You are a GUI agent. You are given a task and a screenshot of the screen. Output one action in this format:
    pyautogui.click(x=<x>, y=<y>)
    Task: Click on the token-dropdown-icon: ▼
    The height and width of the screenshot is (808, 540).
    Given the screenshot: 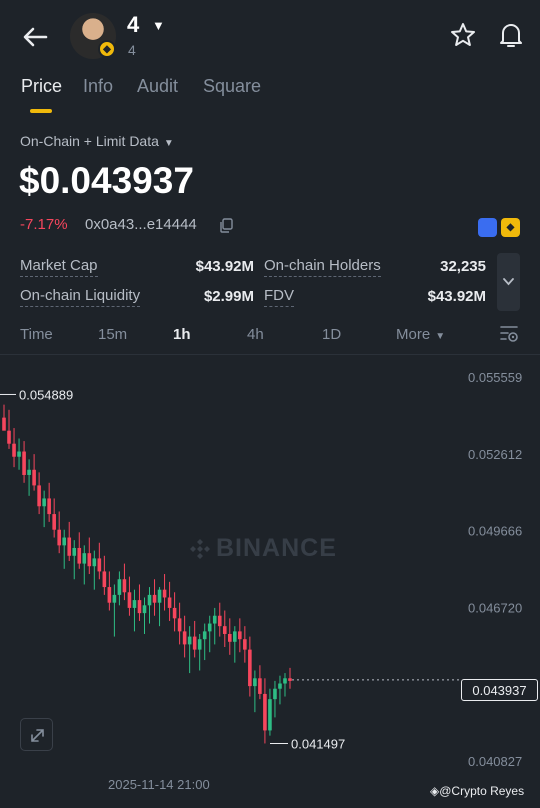 What is the action you would take?
    pyautogui.click(x=158, y=25)
    